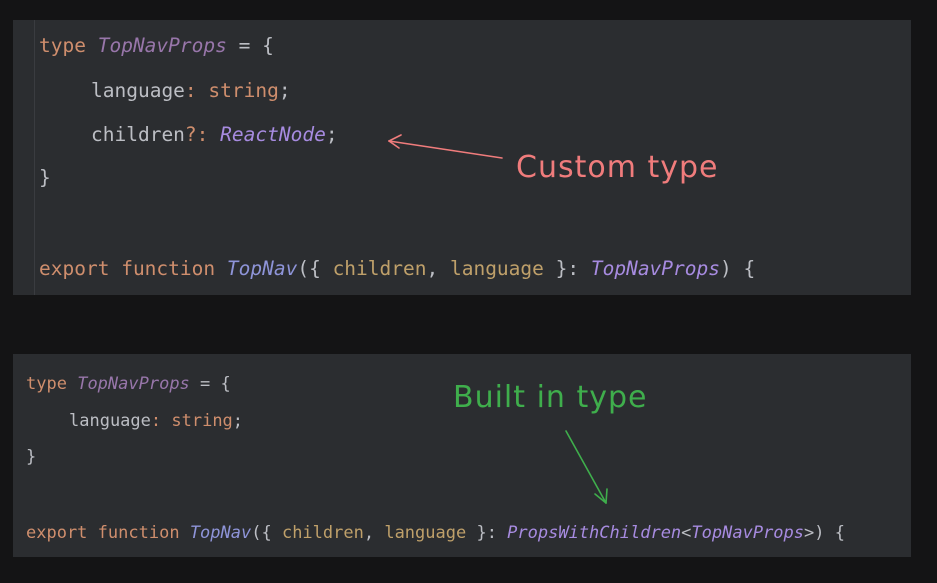 The width and height of the screenshot is (937, 583). Describe the element at coordinates (445, 146) in the screenshot. I see `custom-type-arrow-icon` at that location.